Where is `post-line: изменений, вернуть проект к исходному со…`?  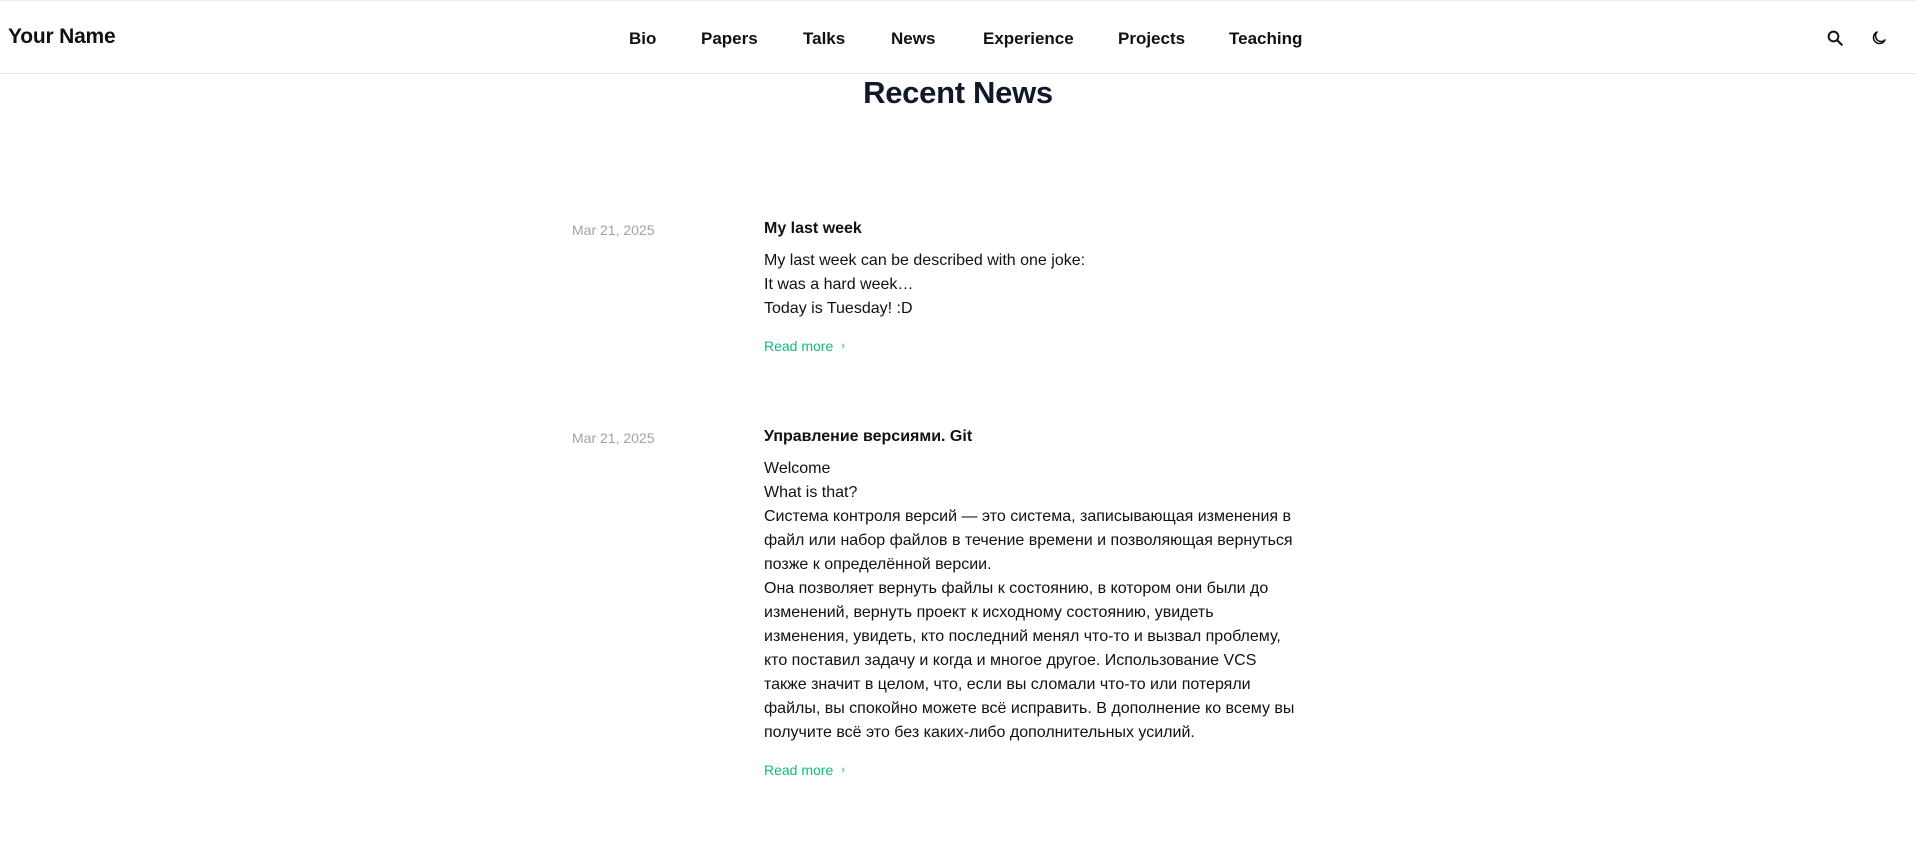
post-line: изменений, вернуть проект к исходному со… is located at coordinates (989, 612).